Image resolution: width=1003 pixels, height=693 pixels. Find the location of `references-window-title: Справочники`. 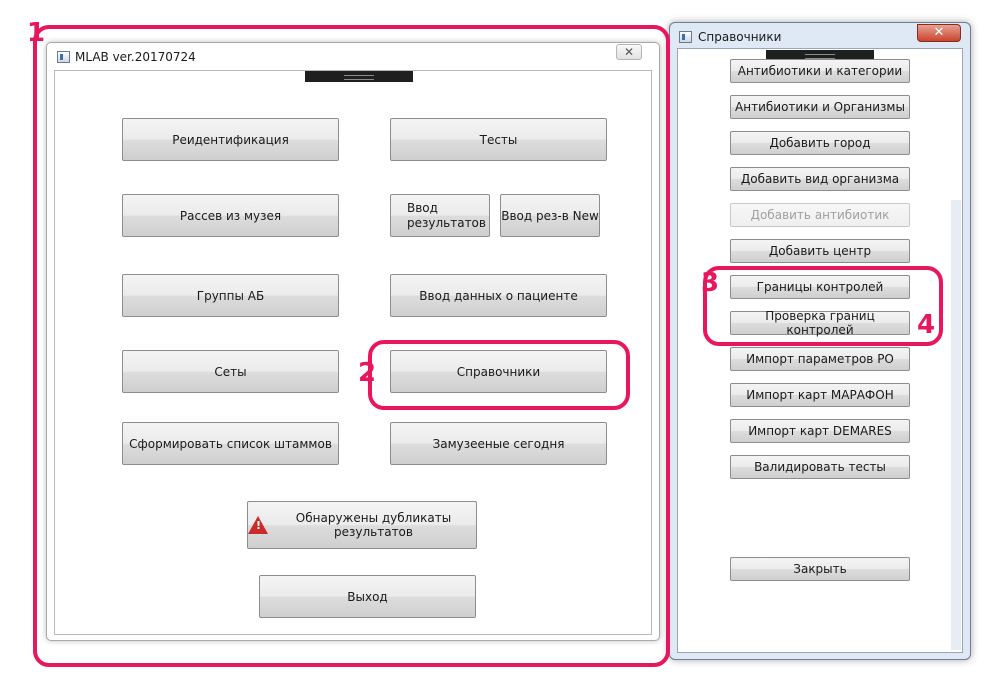

references-window-title: Справочники is located at coordinates (740, 37).